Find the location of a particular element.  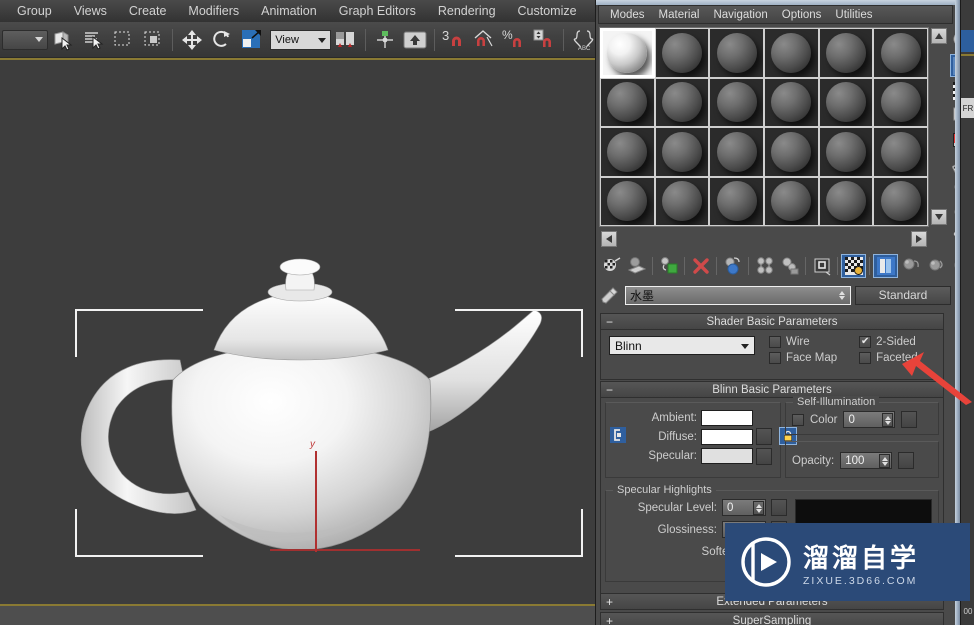

supersampling-header: + SuperSampling is located at coordinates (772, 618).